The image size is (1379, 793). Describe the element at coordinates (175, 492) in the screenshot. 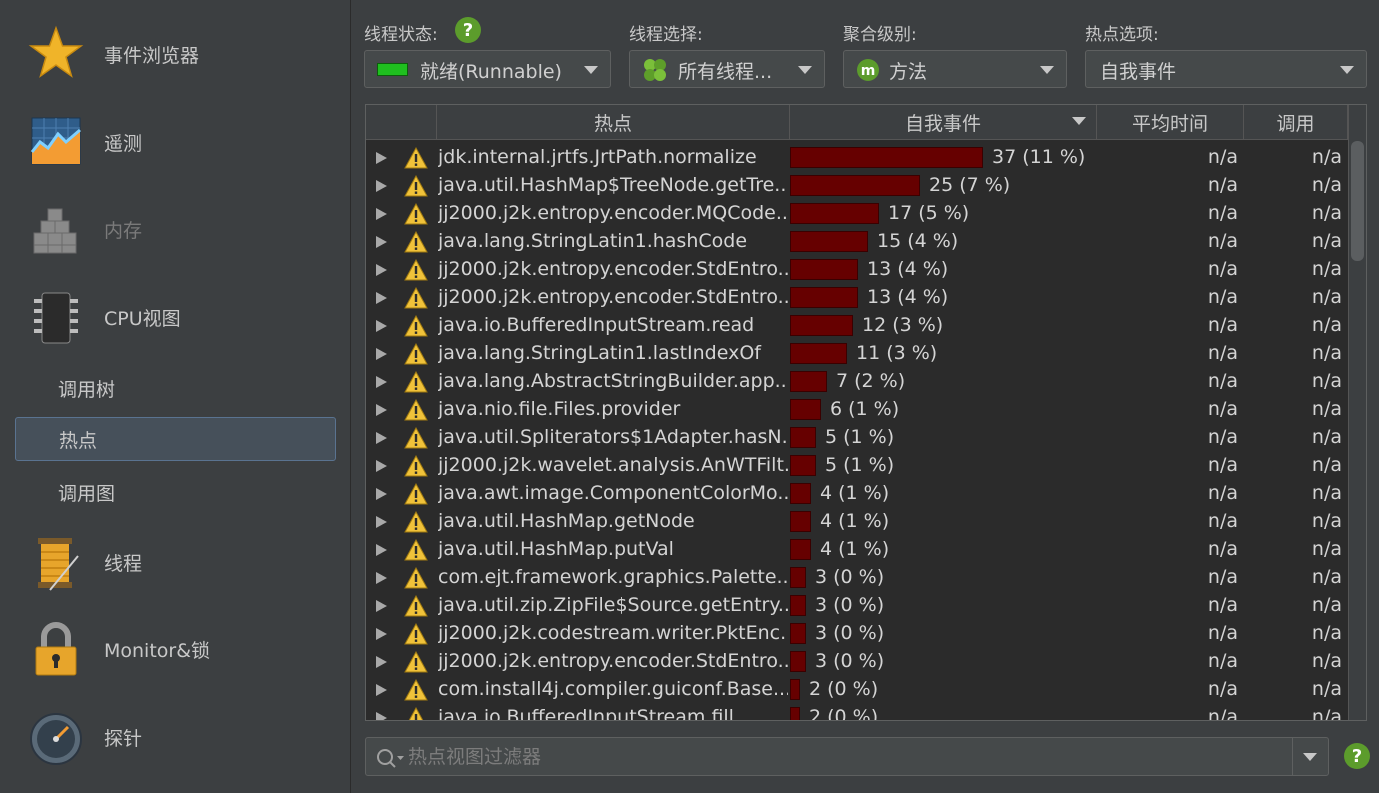

I see `nav-call-graph: 调用图` at that location.